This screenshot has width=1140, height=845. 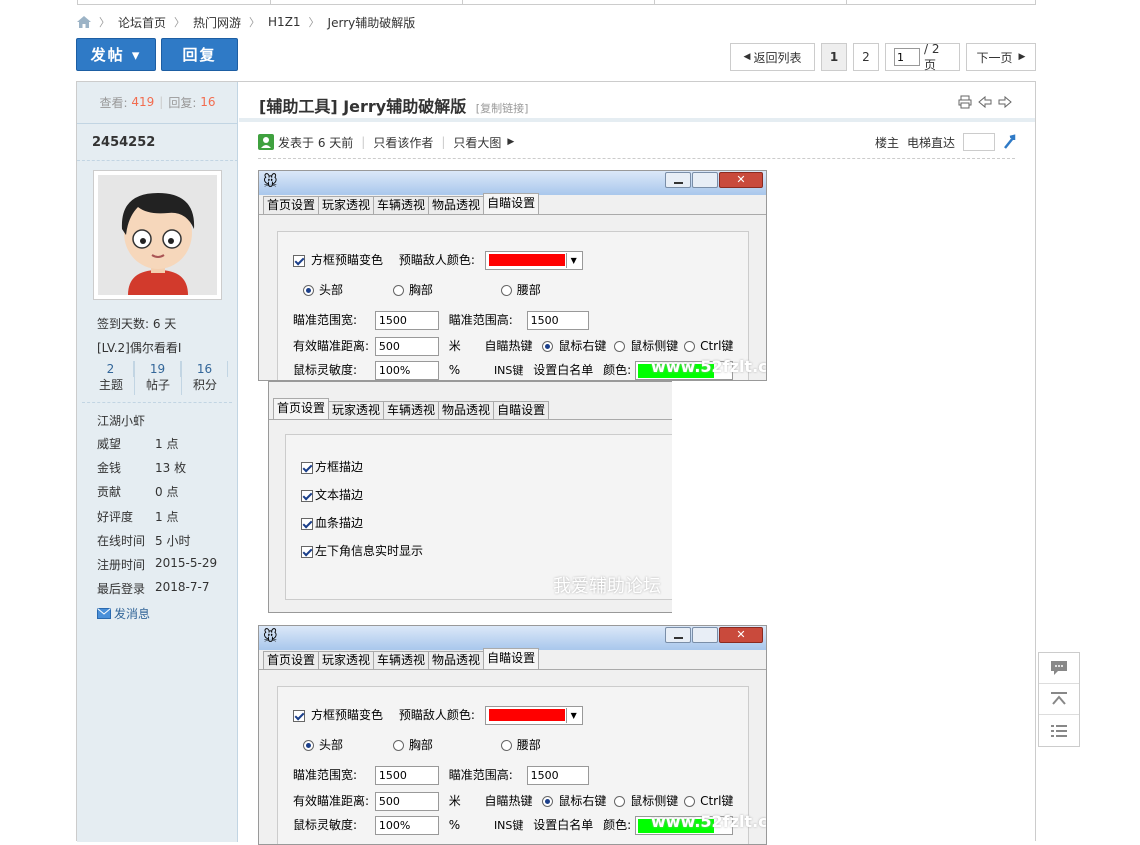 I want to click on floating-tools, so click(x=1059, y=699).